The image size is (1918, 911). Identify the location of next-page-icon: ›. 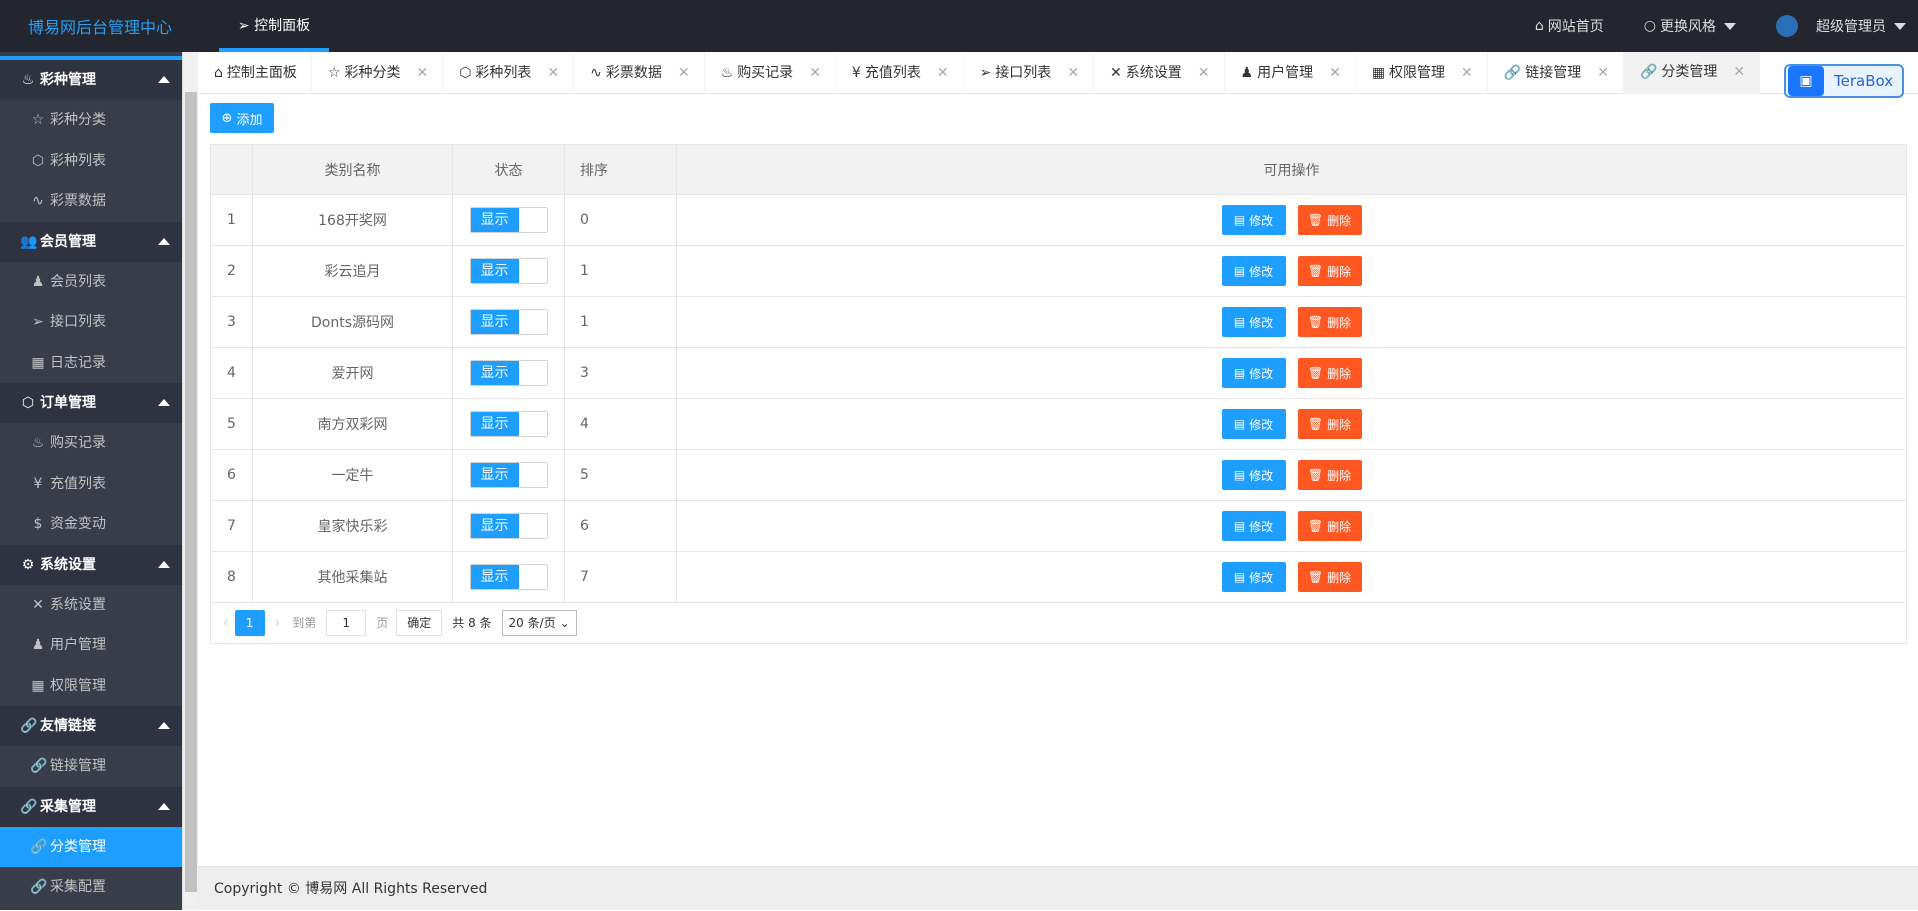
(278, 623).